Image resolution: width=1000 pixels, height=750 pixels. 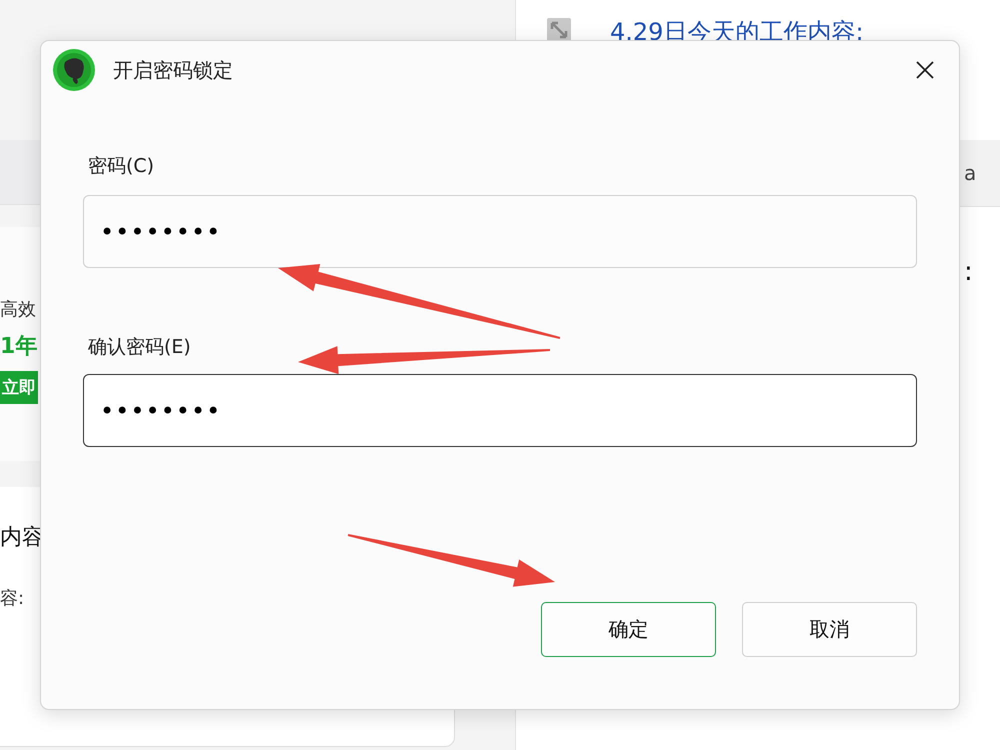 What do you see at coordinates (968, 272) in the screenshot?
I see `note-heading: :` at bounding box center [968, 272].